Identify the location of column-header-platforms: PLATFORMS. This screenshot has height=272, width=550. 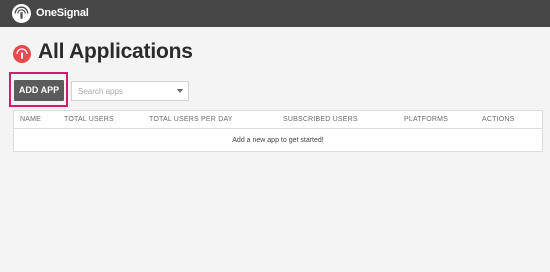
(426, 119).